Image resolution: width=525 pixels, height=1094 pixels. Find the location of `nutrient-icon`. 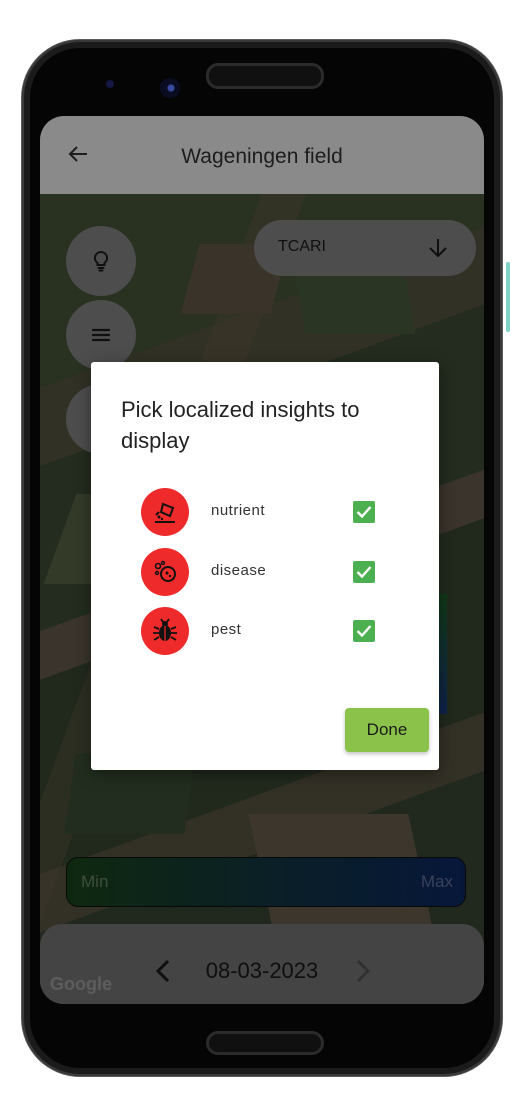

nutrient-icon is located at coordinates (165, 512).